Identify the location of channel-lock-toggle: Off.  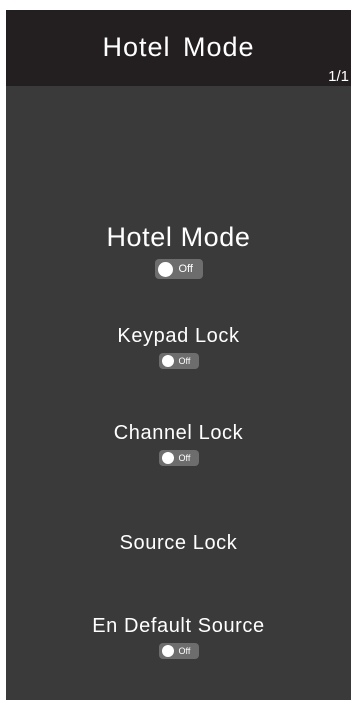
(178, 458).